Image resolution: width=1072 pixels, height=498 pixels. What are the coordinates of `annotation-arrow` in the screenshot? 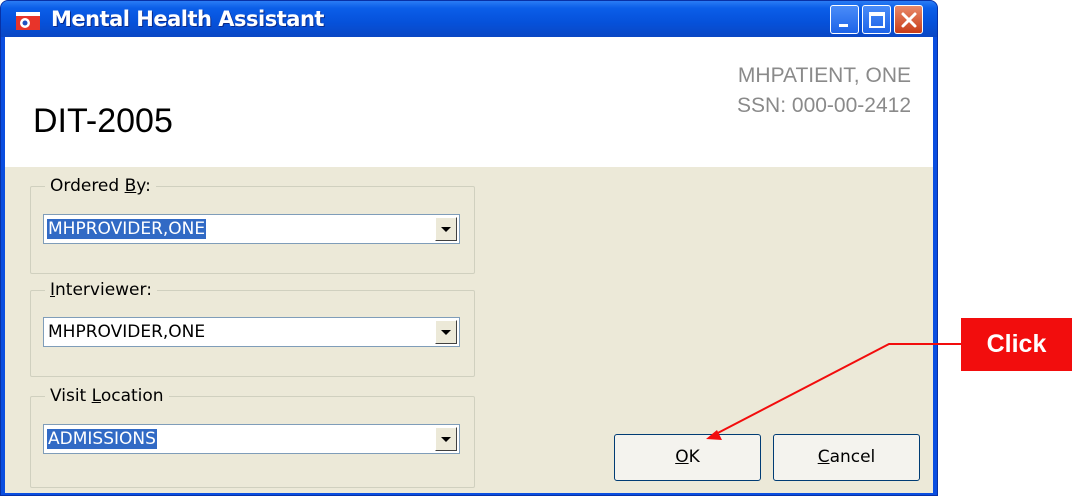 It's located at (833, 391).